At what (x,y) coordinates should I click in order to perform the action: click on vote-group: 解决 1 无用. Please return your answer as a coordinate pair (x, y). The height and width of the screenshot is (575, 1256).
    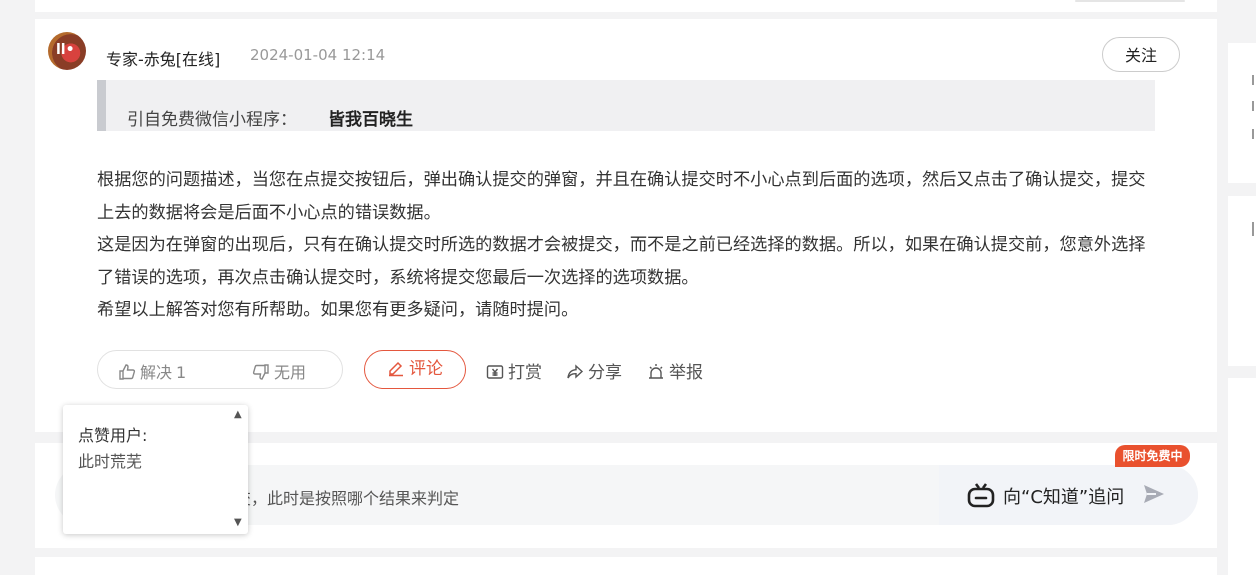
    Looking at the image, I should click on (220, 369).